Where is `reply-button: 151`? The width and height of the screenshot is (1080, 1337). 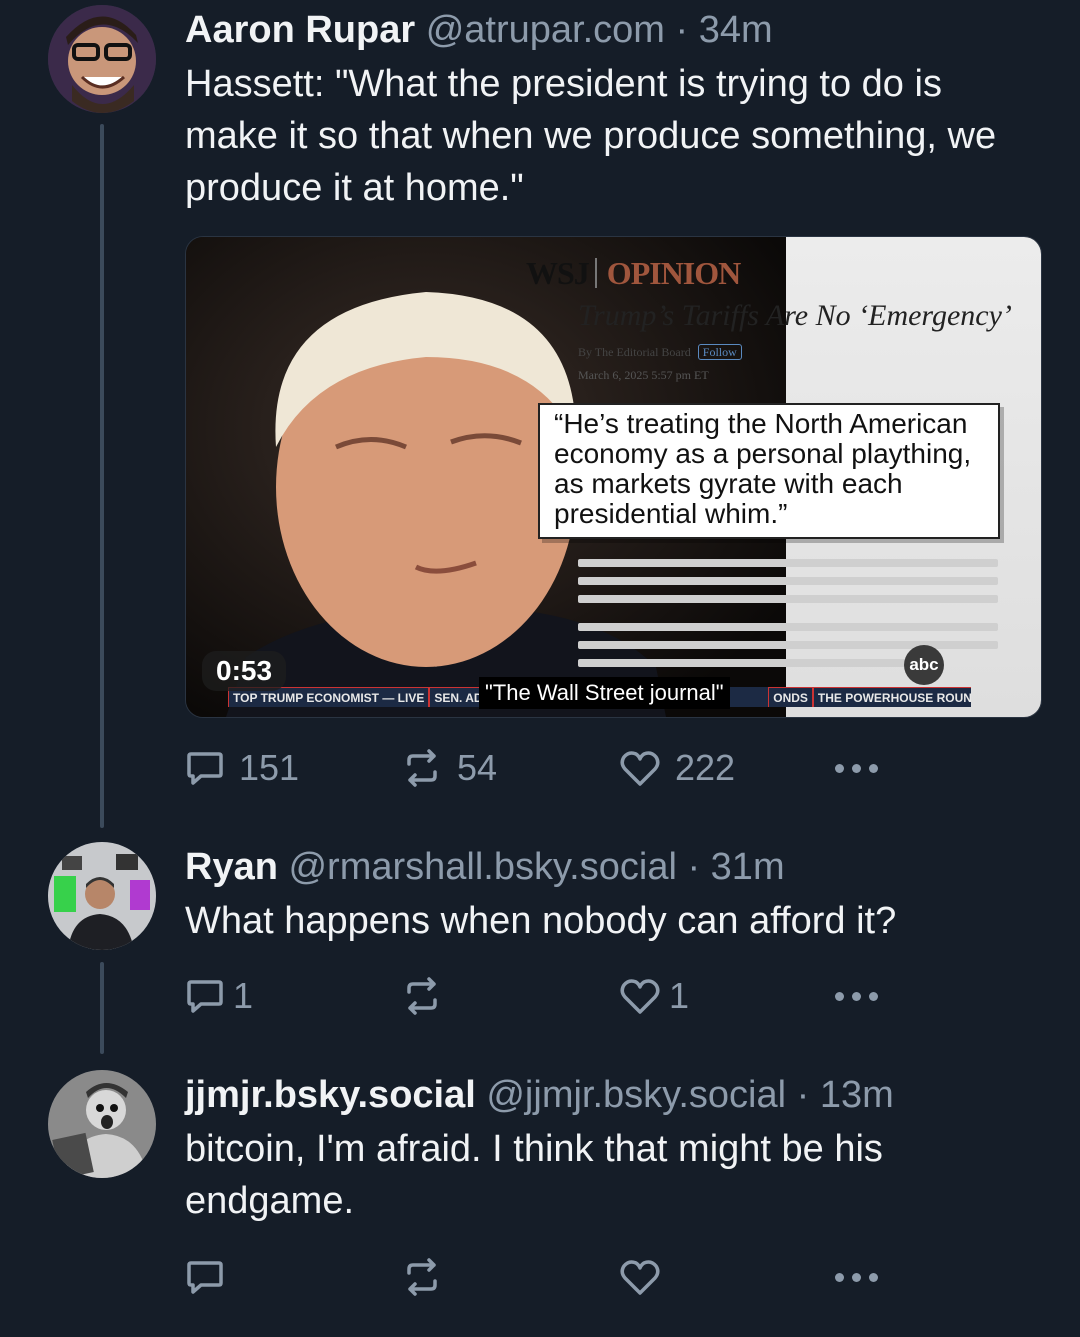
reply-button: 151 is located at coordinates (242, 768).